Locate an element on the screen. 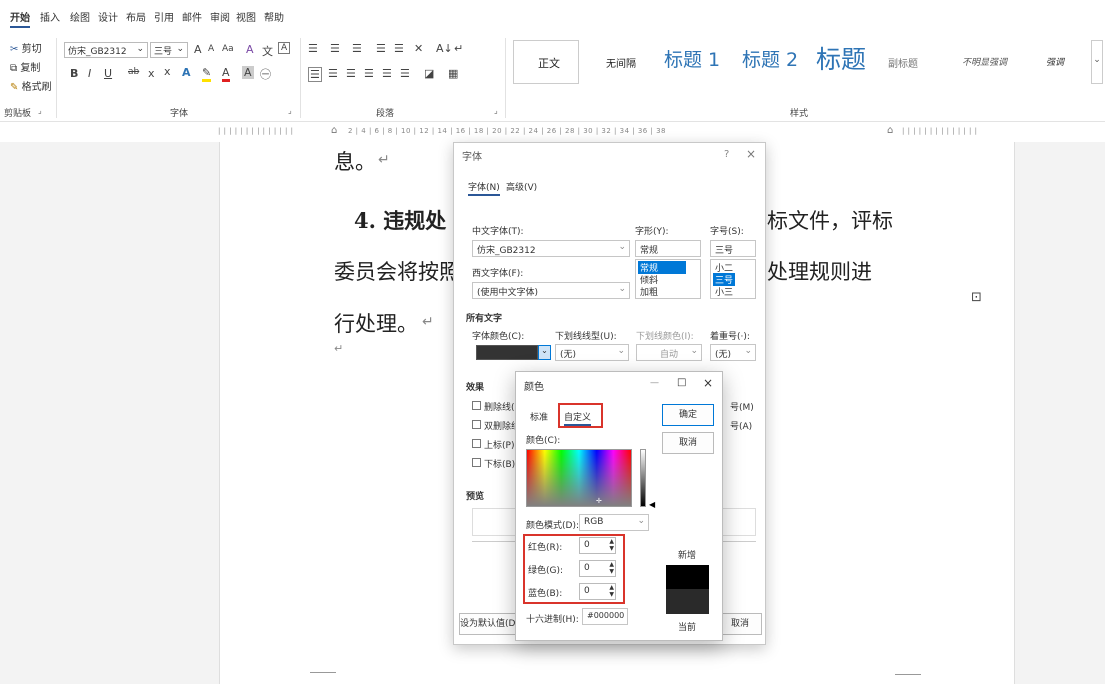 The width and height of the screenshot is (1105, 684). grow-font-button: A is located at coordinates (198, 49).